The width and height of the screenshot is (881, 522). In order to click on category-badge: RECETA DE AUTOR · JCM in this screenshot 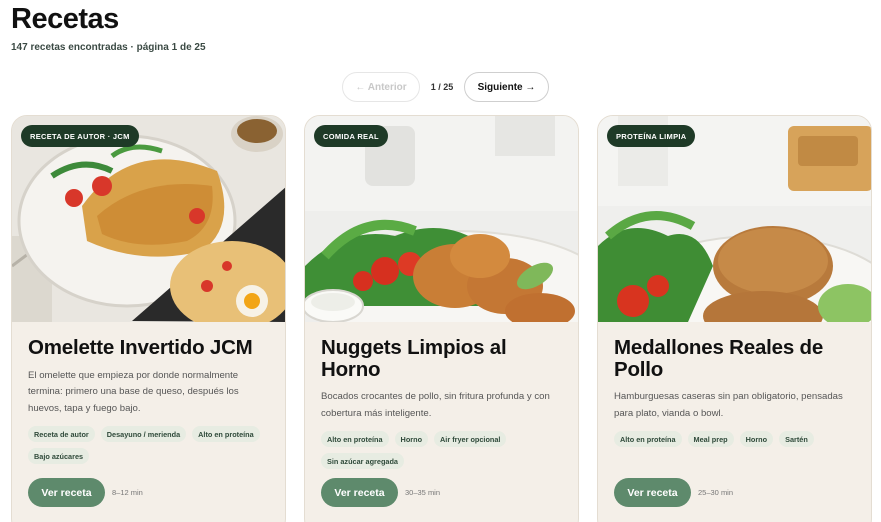, I will do `click(80, 136)`.